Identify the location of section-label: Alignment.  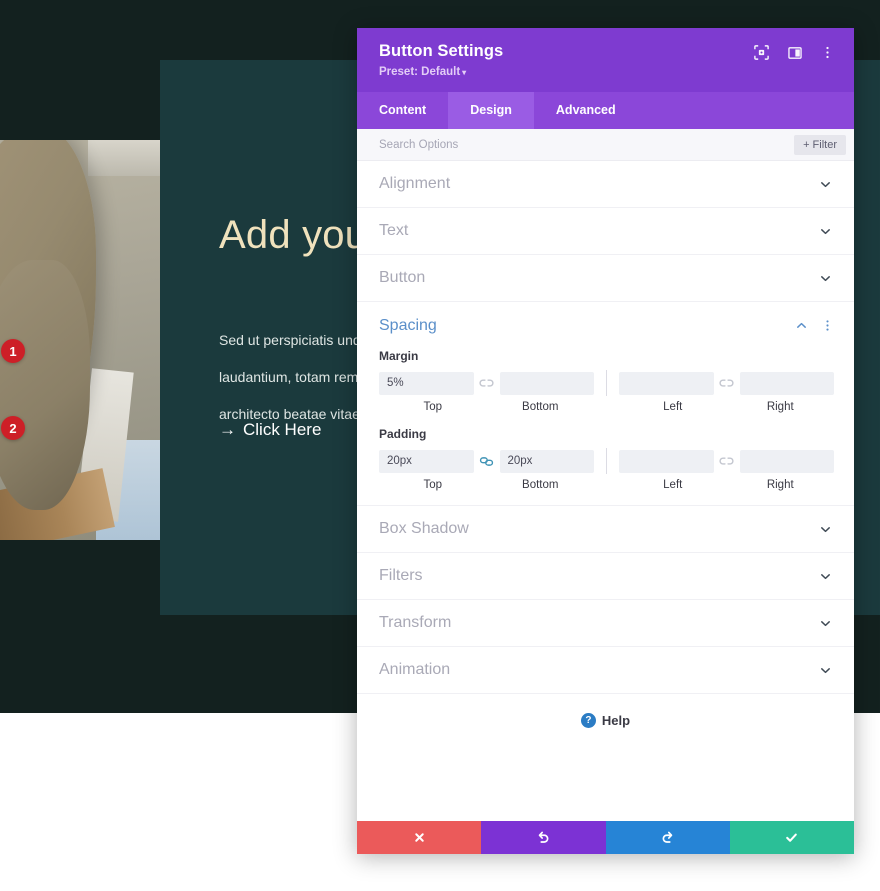
(415, 183).